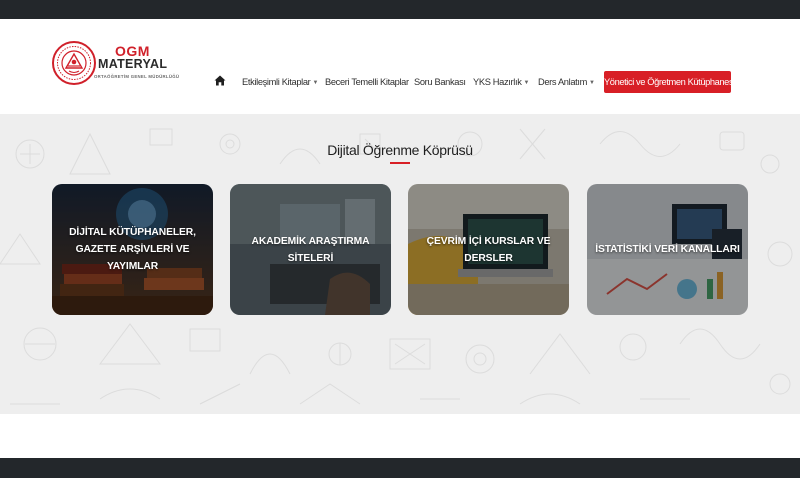 The image size is (800, 478). Describe the element at coordinates (497, 82) in the screenshot. I see `nav-item-label: YKS Hazırlık` at that location.